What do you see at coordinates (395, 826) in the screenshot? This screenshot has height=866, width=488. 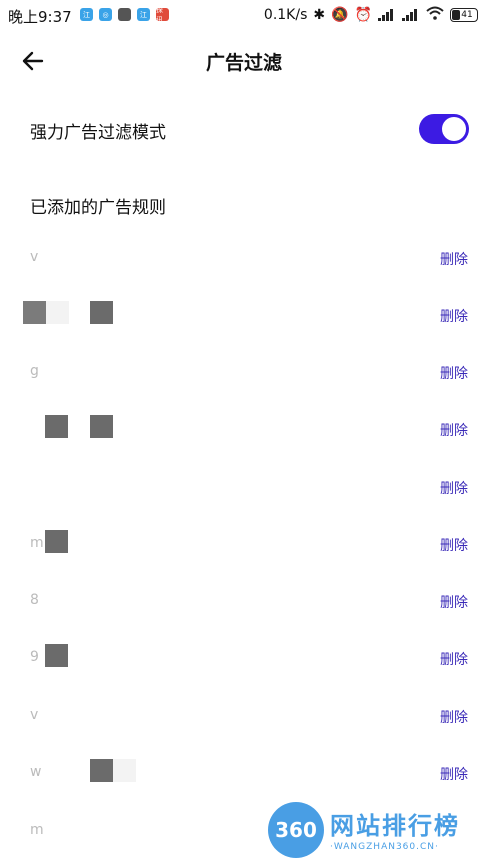 I see `watermark-text: 网站排行榜` at bounding box center [395, 826].